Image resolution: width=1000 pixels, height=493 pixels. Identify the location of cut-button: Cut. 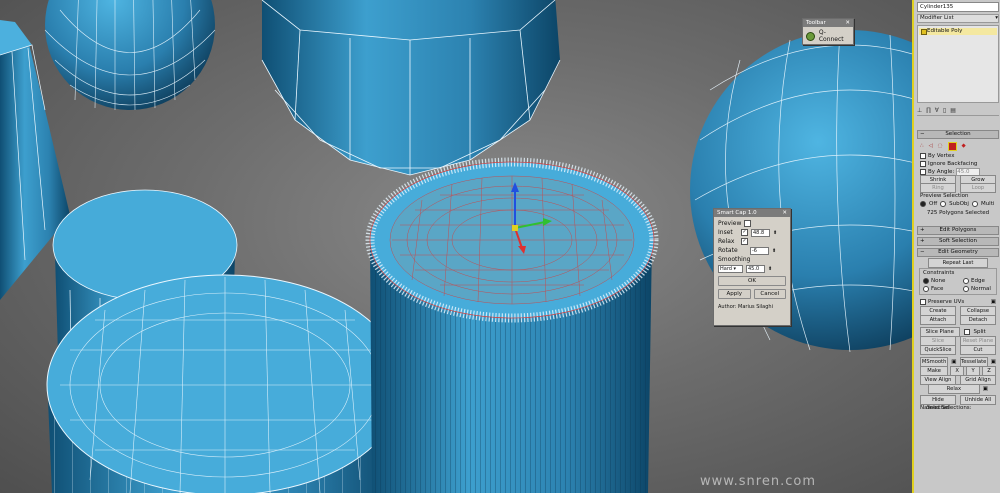
(978, 349).